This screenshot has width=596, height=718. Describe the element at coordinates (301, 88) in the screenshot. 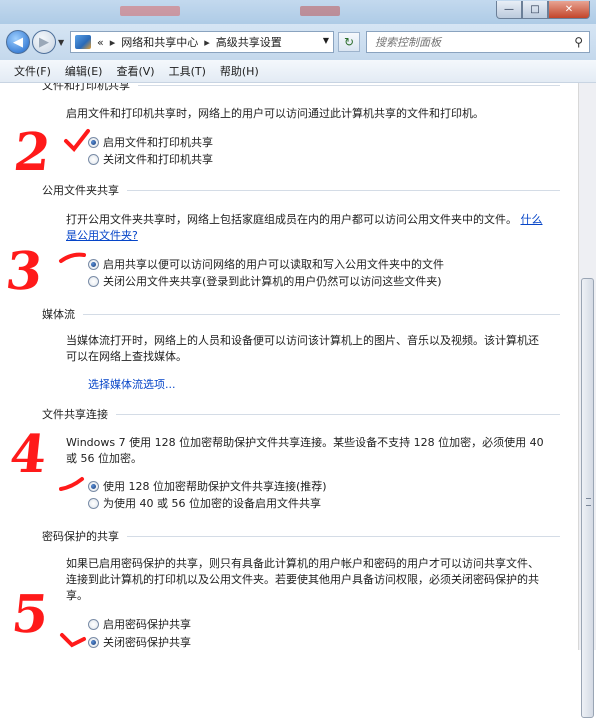

I see `section-header-file-printer: 文件和打印机共享` at that location.